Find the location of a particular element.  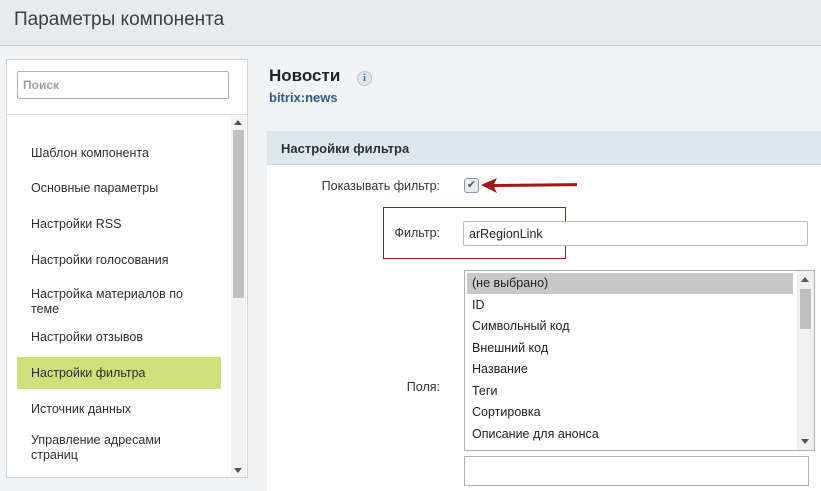

option-name: Название is located at coordinates (630, 369).